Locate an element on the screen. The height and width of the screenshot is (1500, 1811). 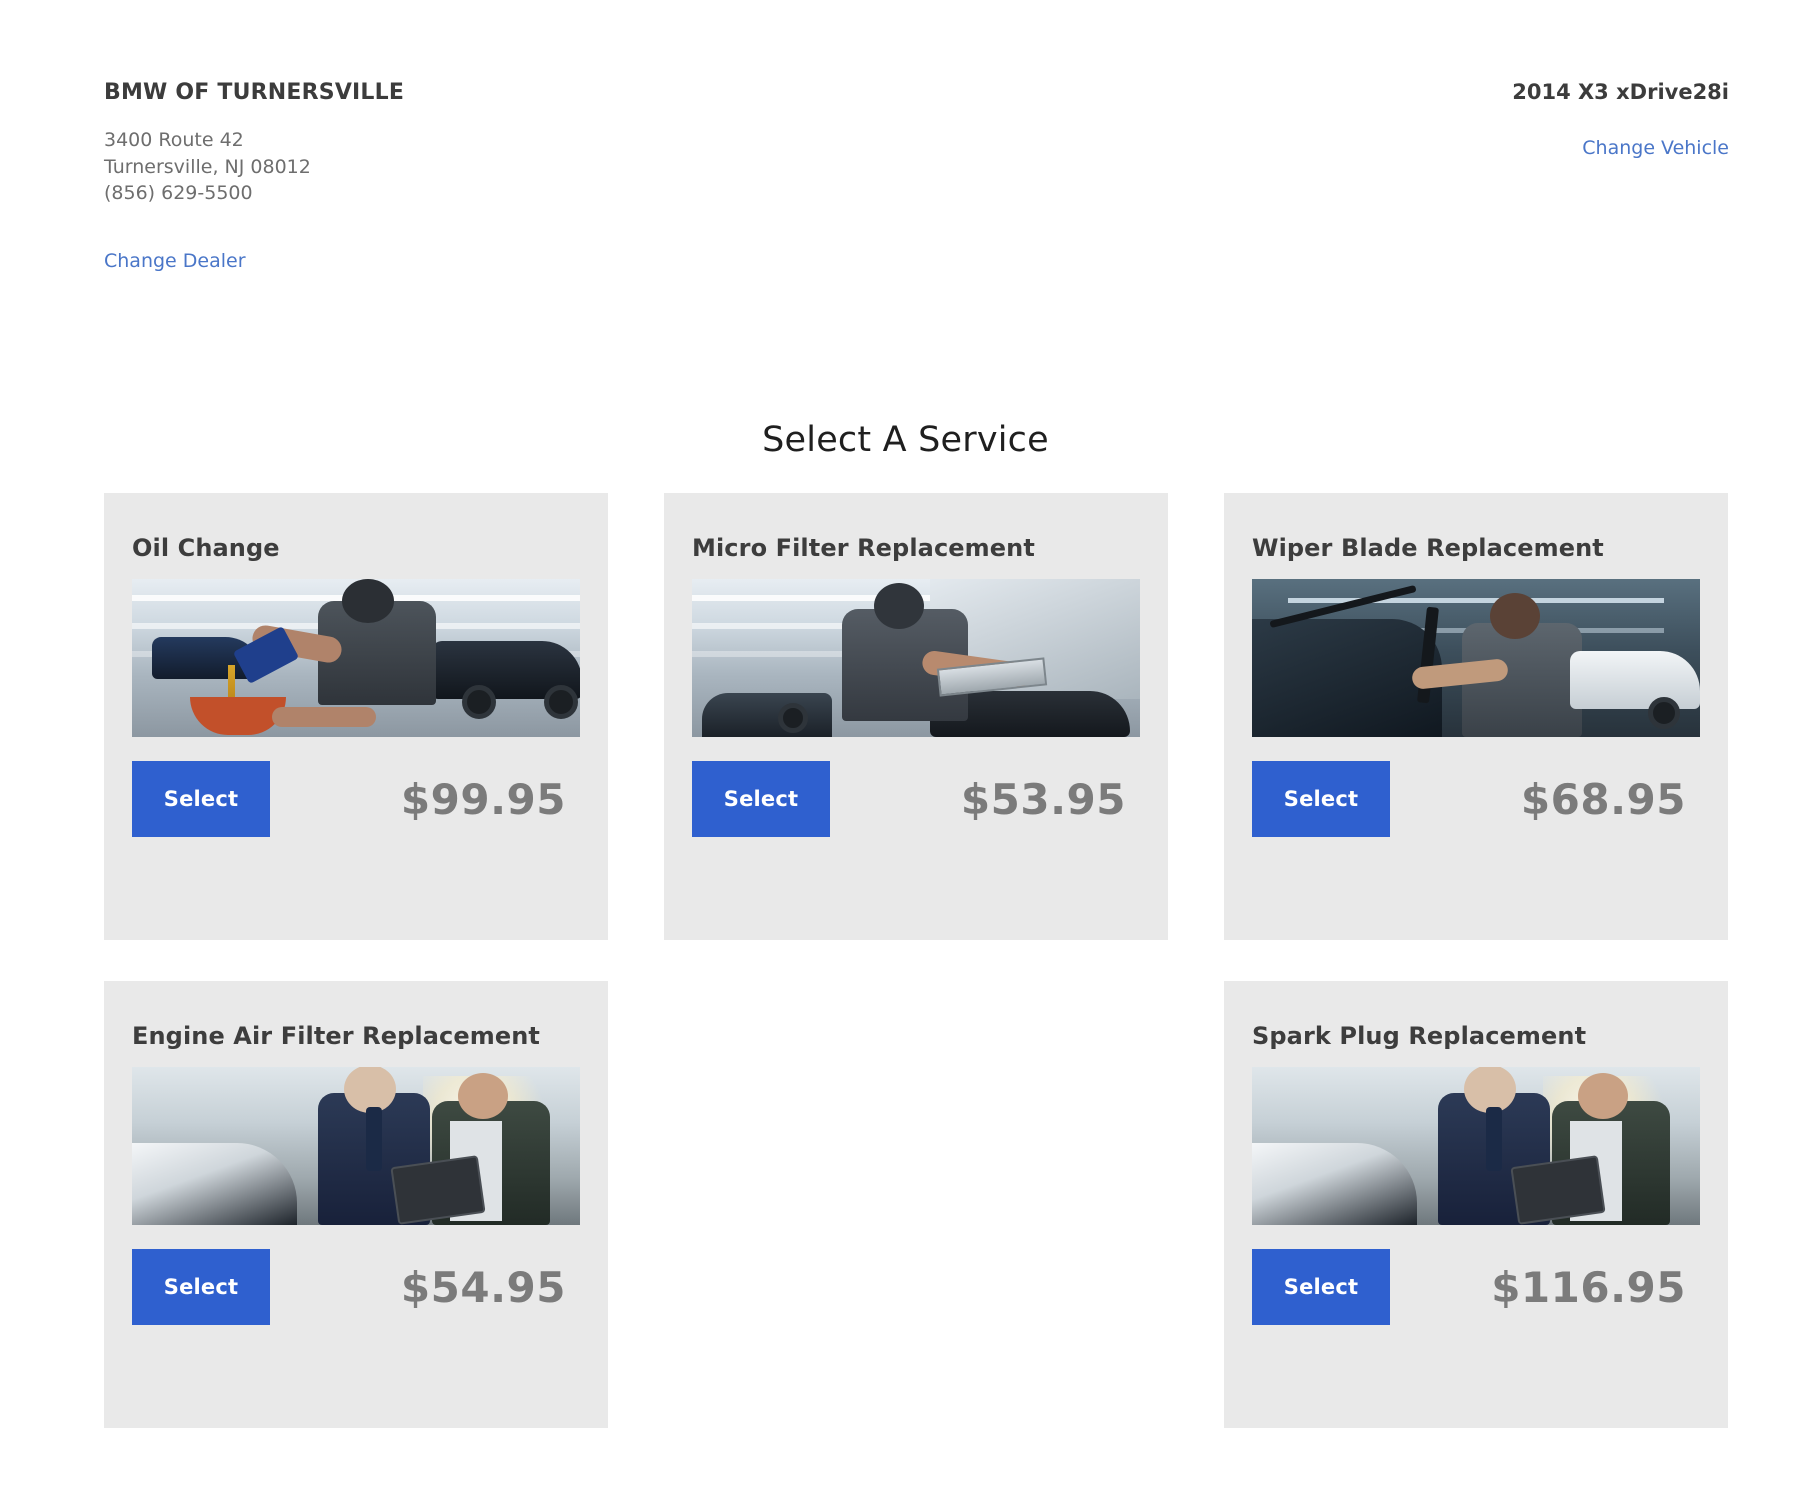
service-card-micro-filter-replacement: Micro Filter Replacement Select $53.95 is located at coordinates (916, 716).